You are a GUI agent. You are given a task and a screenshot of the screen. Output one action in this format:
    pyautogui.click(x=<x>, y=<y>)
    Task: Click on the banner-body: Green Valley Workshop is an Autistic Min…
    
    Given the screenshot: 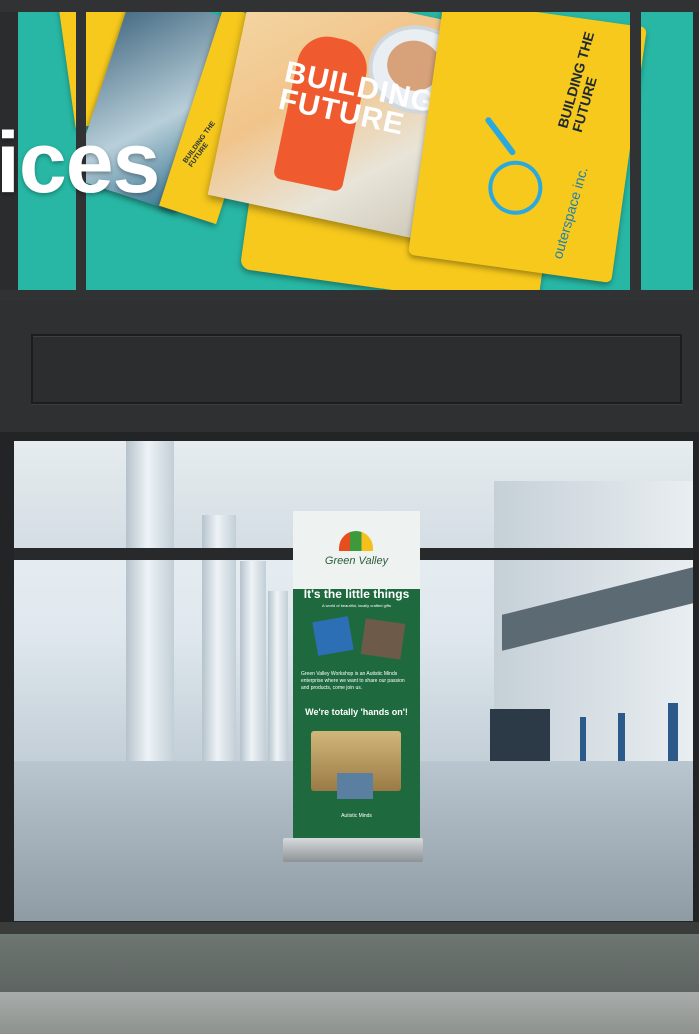 What is the action you would take?
    pyautogui.click(x=353, y=681)
    